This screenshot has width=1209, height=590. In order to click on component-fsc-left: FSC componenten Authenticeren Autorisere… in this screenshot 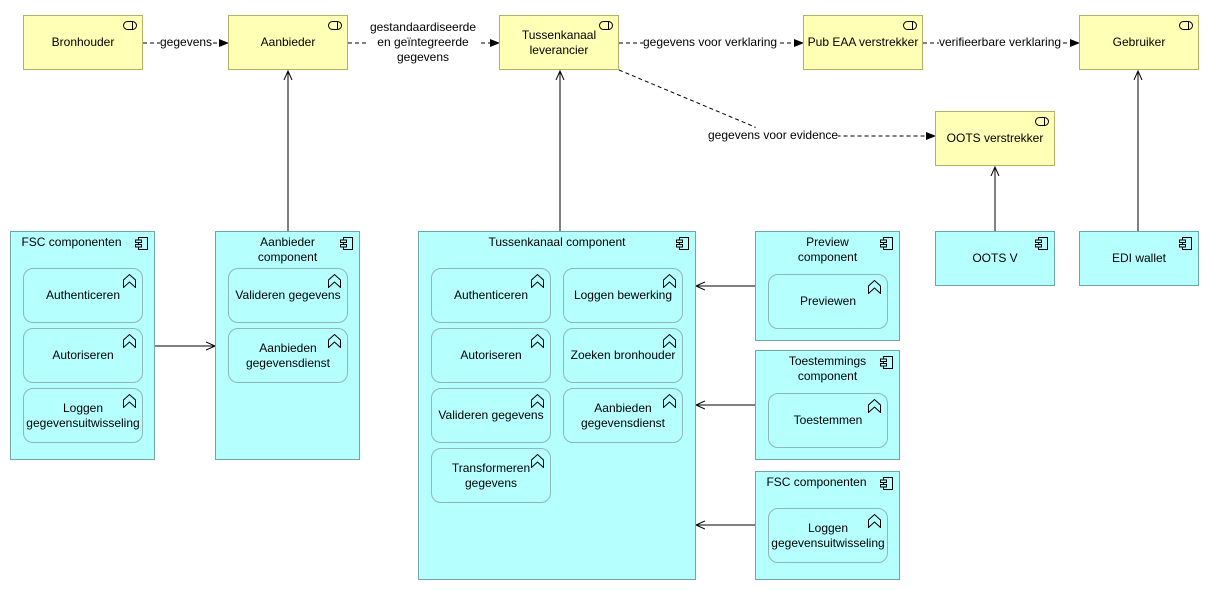, I will do `click(82, 345)`.